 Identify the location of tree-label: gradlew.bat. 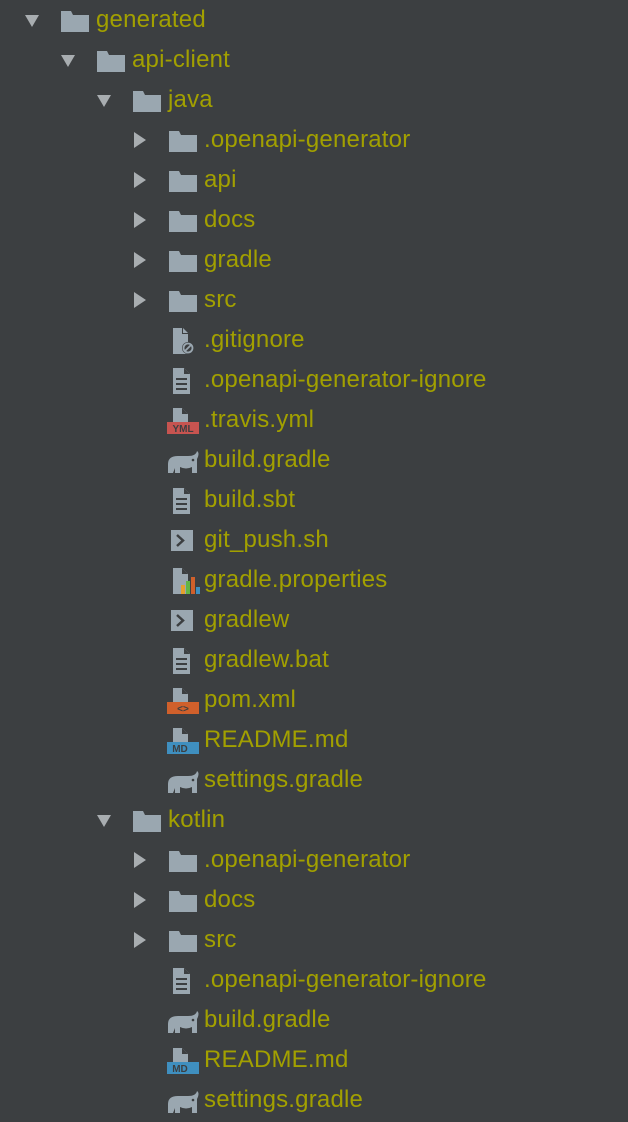
(266, 659).